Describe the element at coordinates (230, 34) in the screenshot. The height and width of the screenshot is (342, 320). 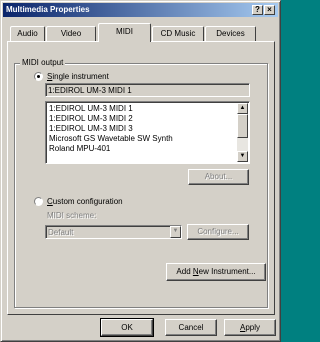
I see `tab-devices: Devices` at that location.